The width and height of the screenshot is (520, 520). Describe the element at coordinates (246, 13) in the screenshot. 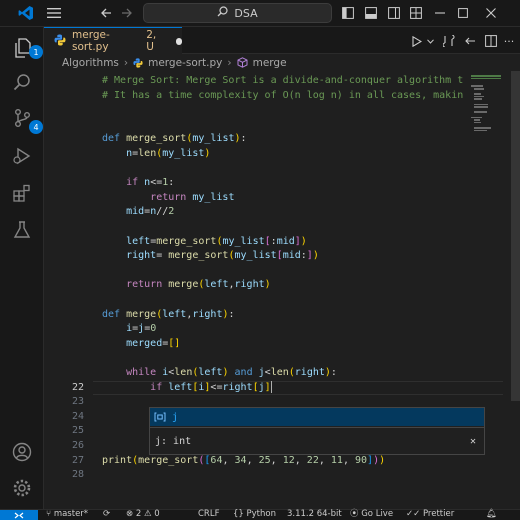

I see `workspace-name: DSA` at that location.